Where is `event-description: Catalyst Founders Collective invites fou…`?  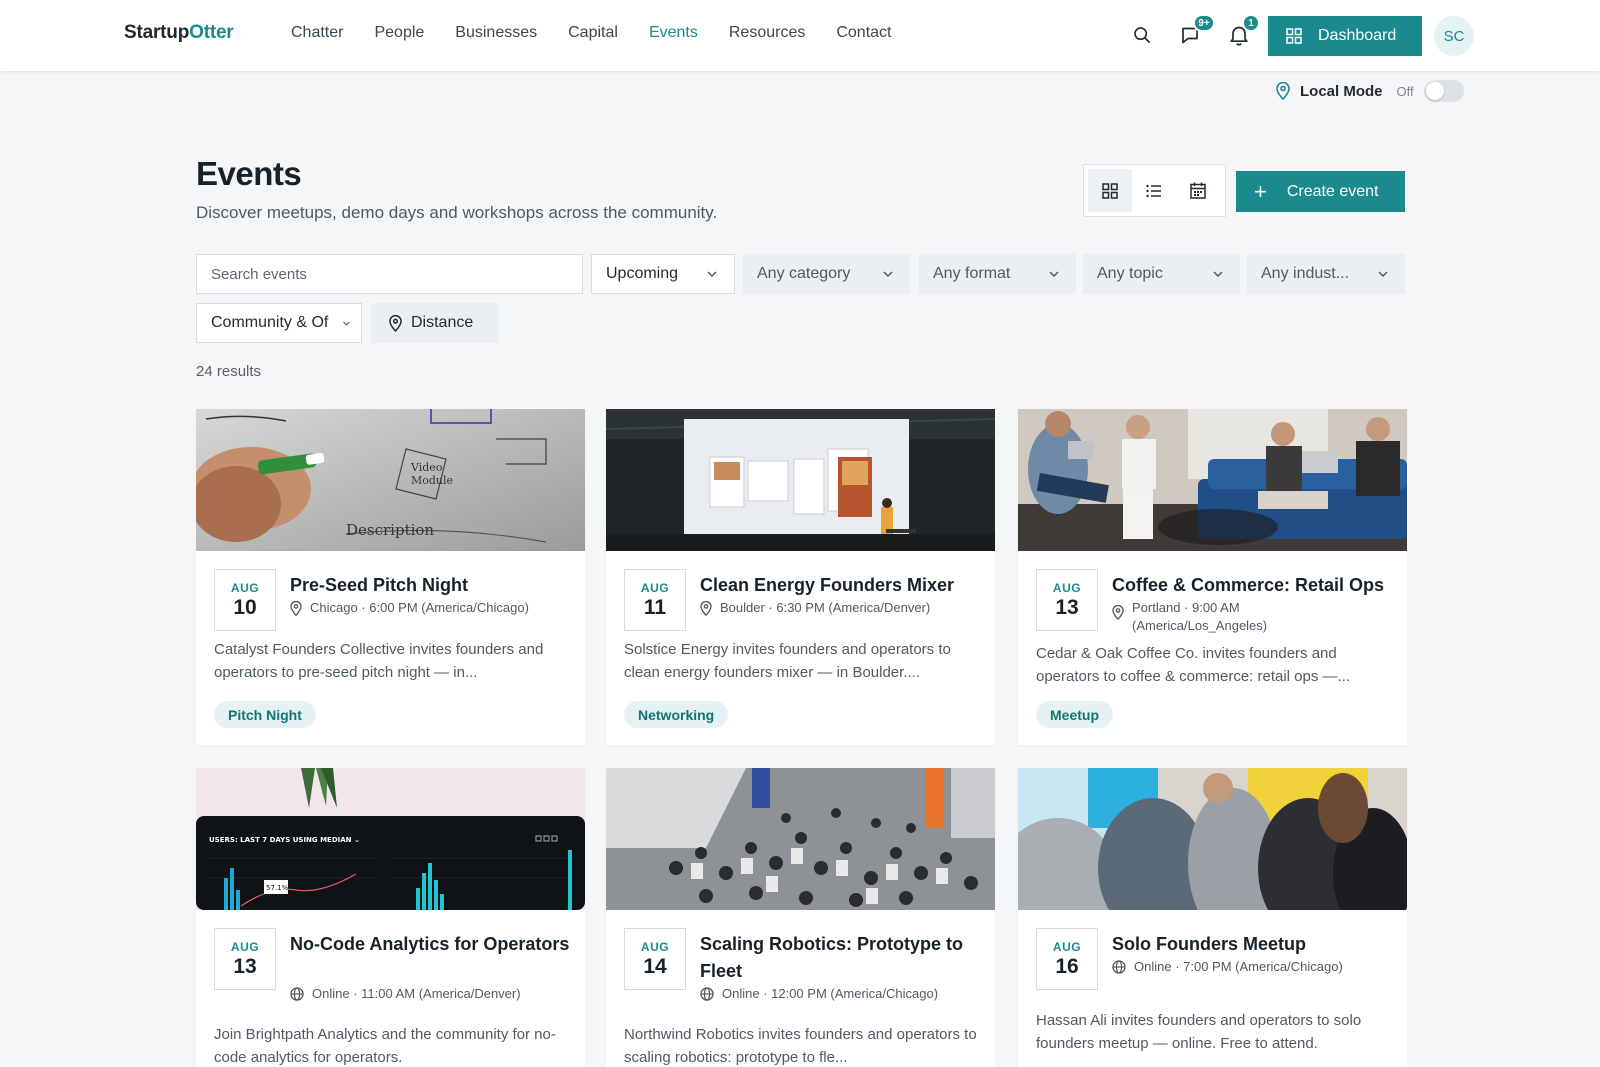 event-description: Catalyst Founders Collective invites fou… is located at coordinates (379, 661).